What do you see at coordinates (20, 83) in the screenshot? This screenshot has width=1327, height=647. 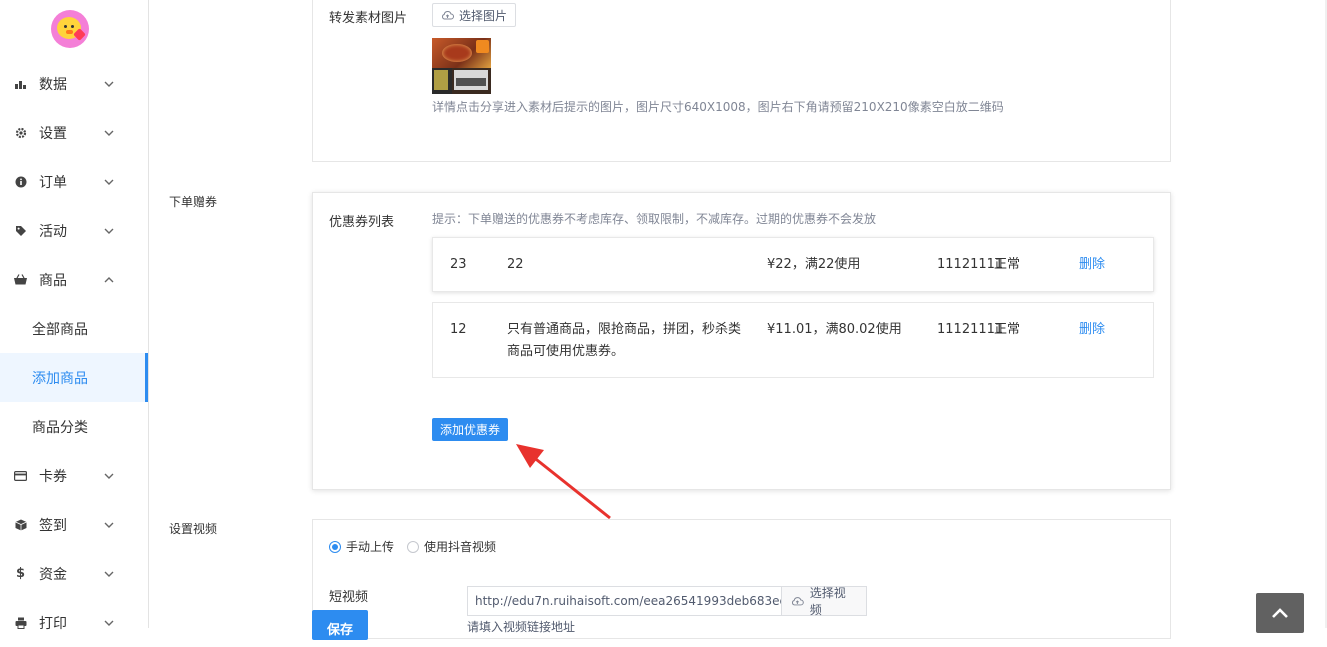 I see `bar-chart-icon` at bounding box center [20, 83].